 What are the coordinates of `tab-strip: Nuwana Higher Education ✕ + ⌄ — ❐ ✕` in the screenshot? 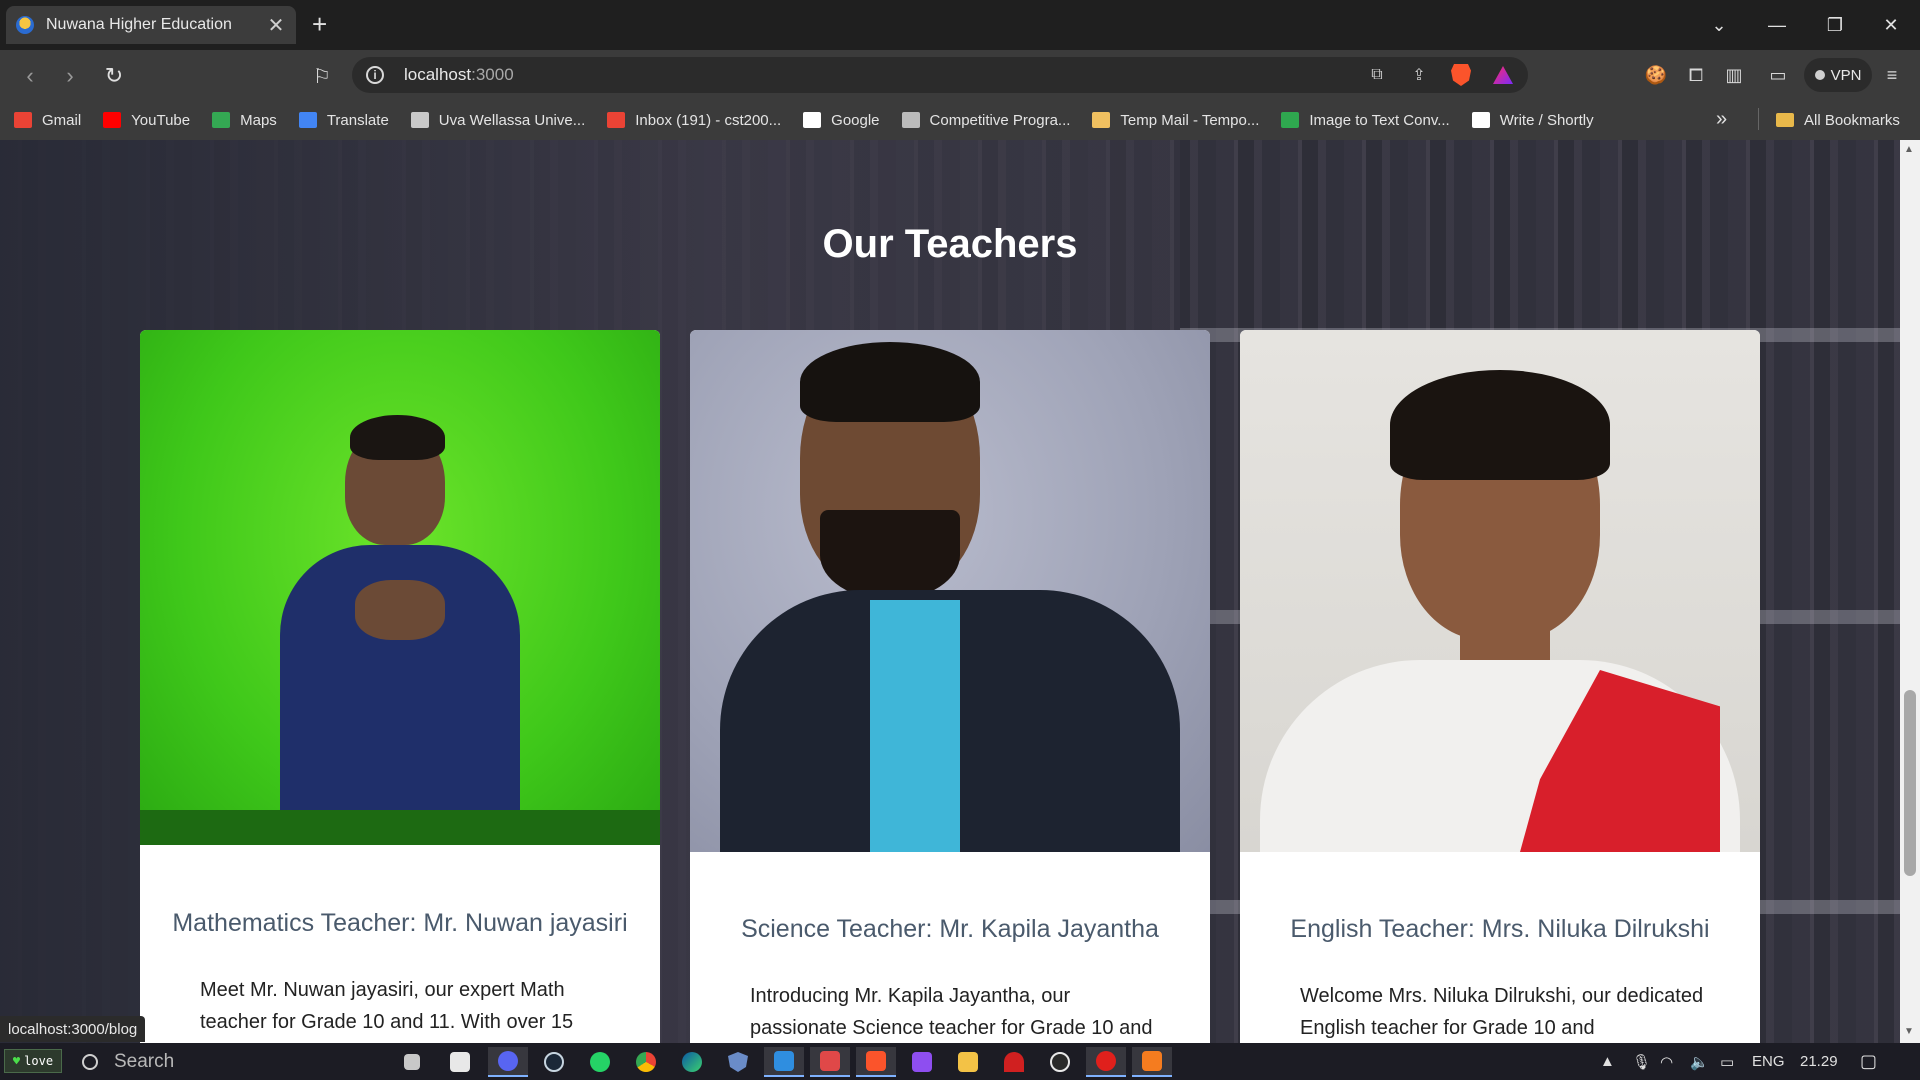 It's located at (960, 25).